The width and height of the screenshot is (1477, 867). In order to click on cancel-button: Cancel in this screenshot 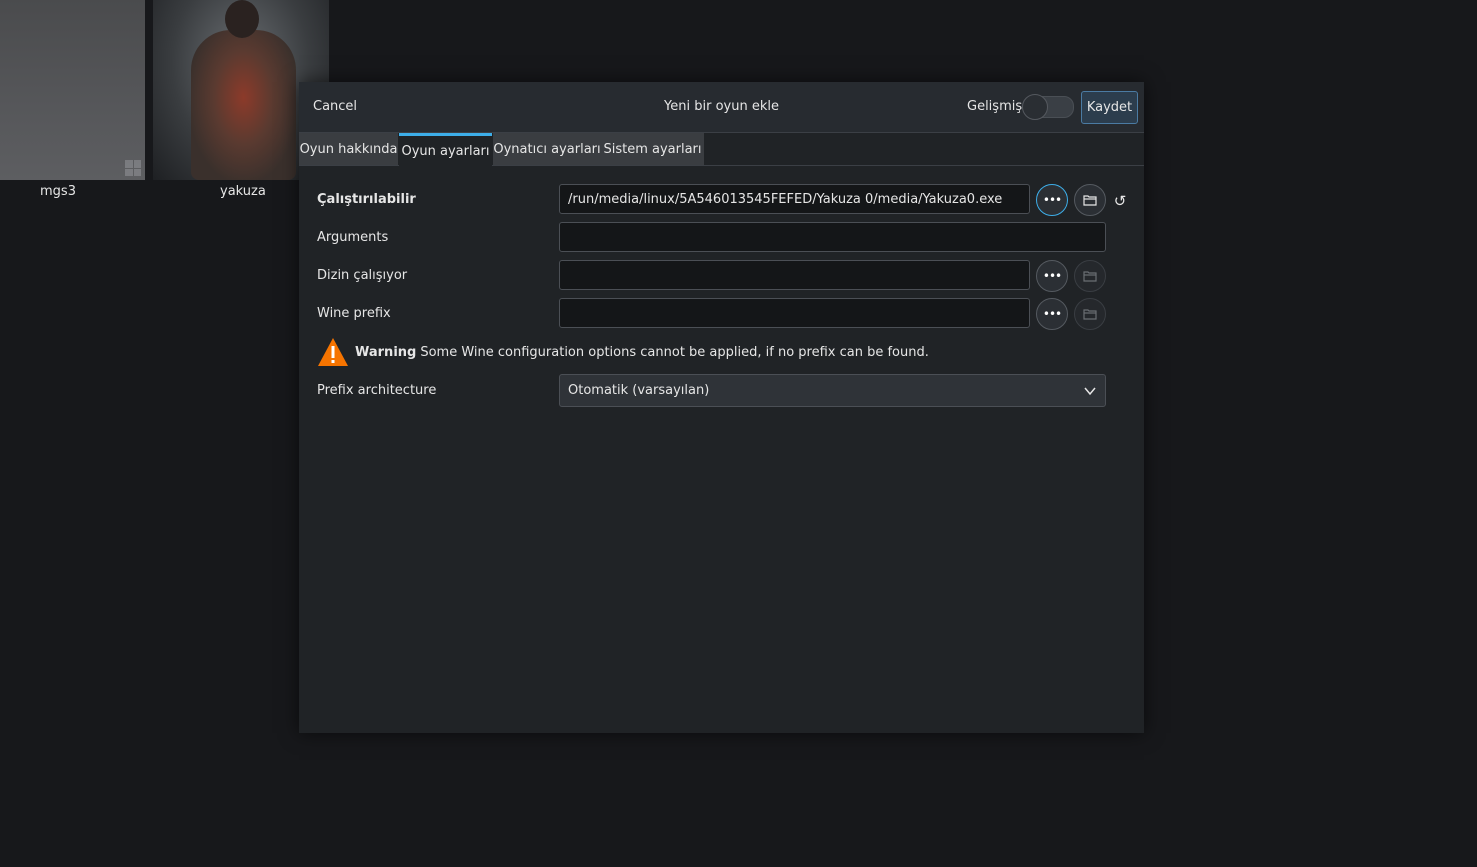, I will do `click(335, 106)`.